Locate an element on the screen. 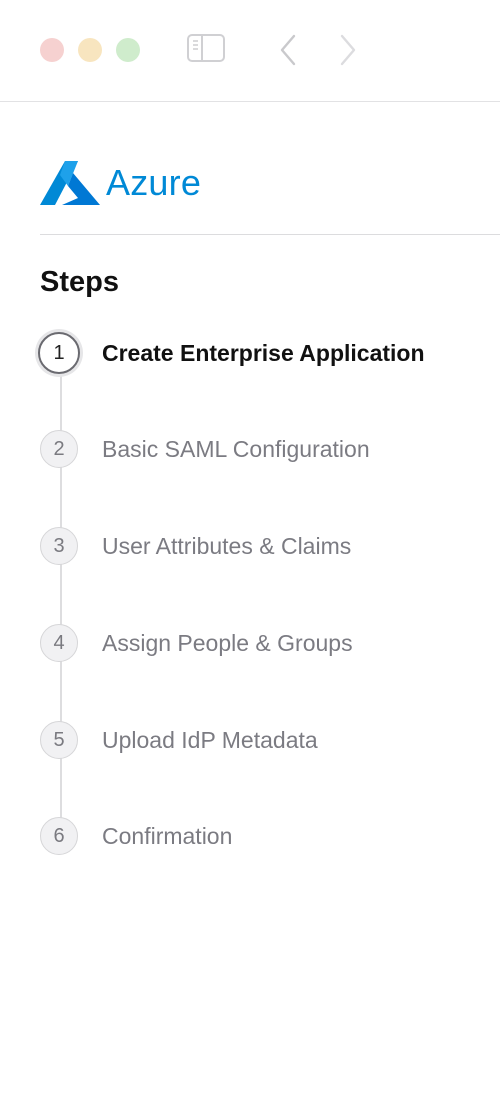 The height and width of the screenshot is (1111, 500). step-number-badge: 3 is located at coordinates (59, 546).